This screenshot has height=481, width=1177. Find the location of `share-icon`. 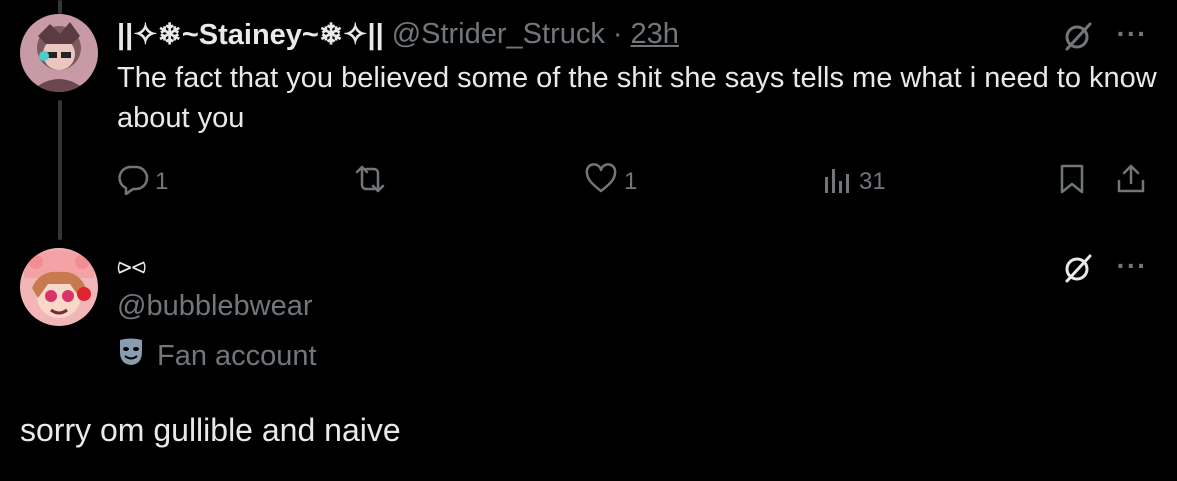

share-icon is located at coordinates (1131, 182).